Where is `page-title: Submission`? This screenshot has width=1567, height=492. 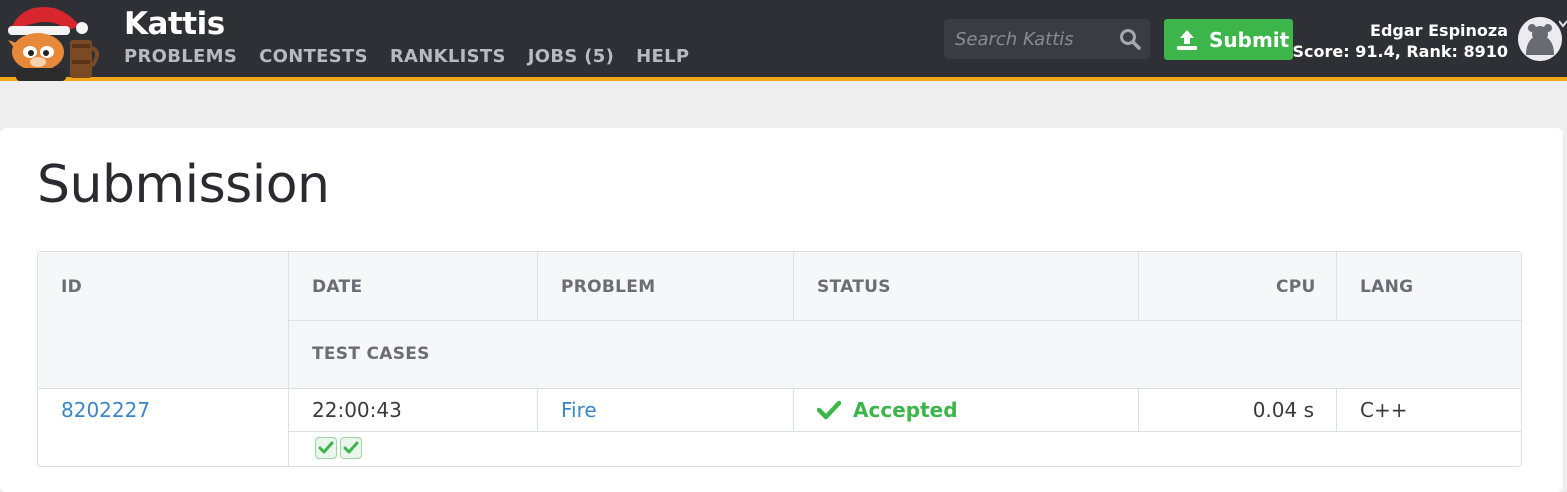
page-title: Submission is located at coordinates (183, 185).